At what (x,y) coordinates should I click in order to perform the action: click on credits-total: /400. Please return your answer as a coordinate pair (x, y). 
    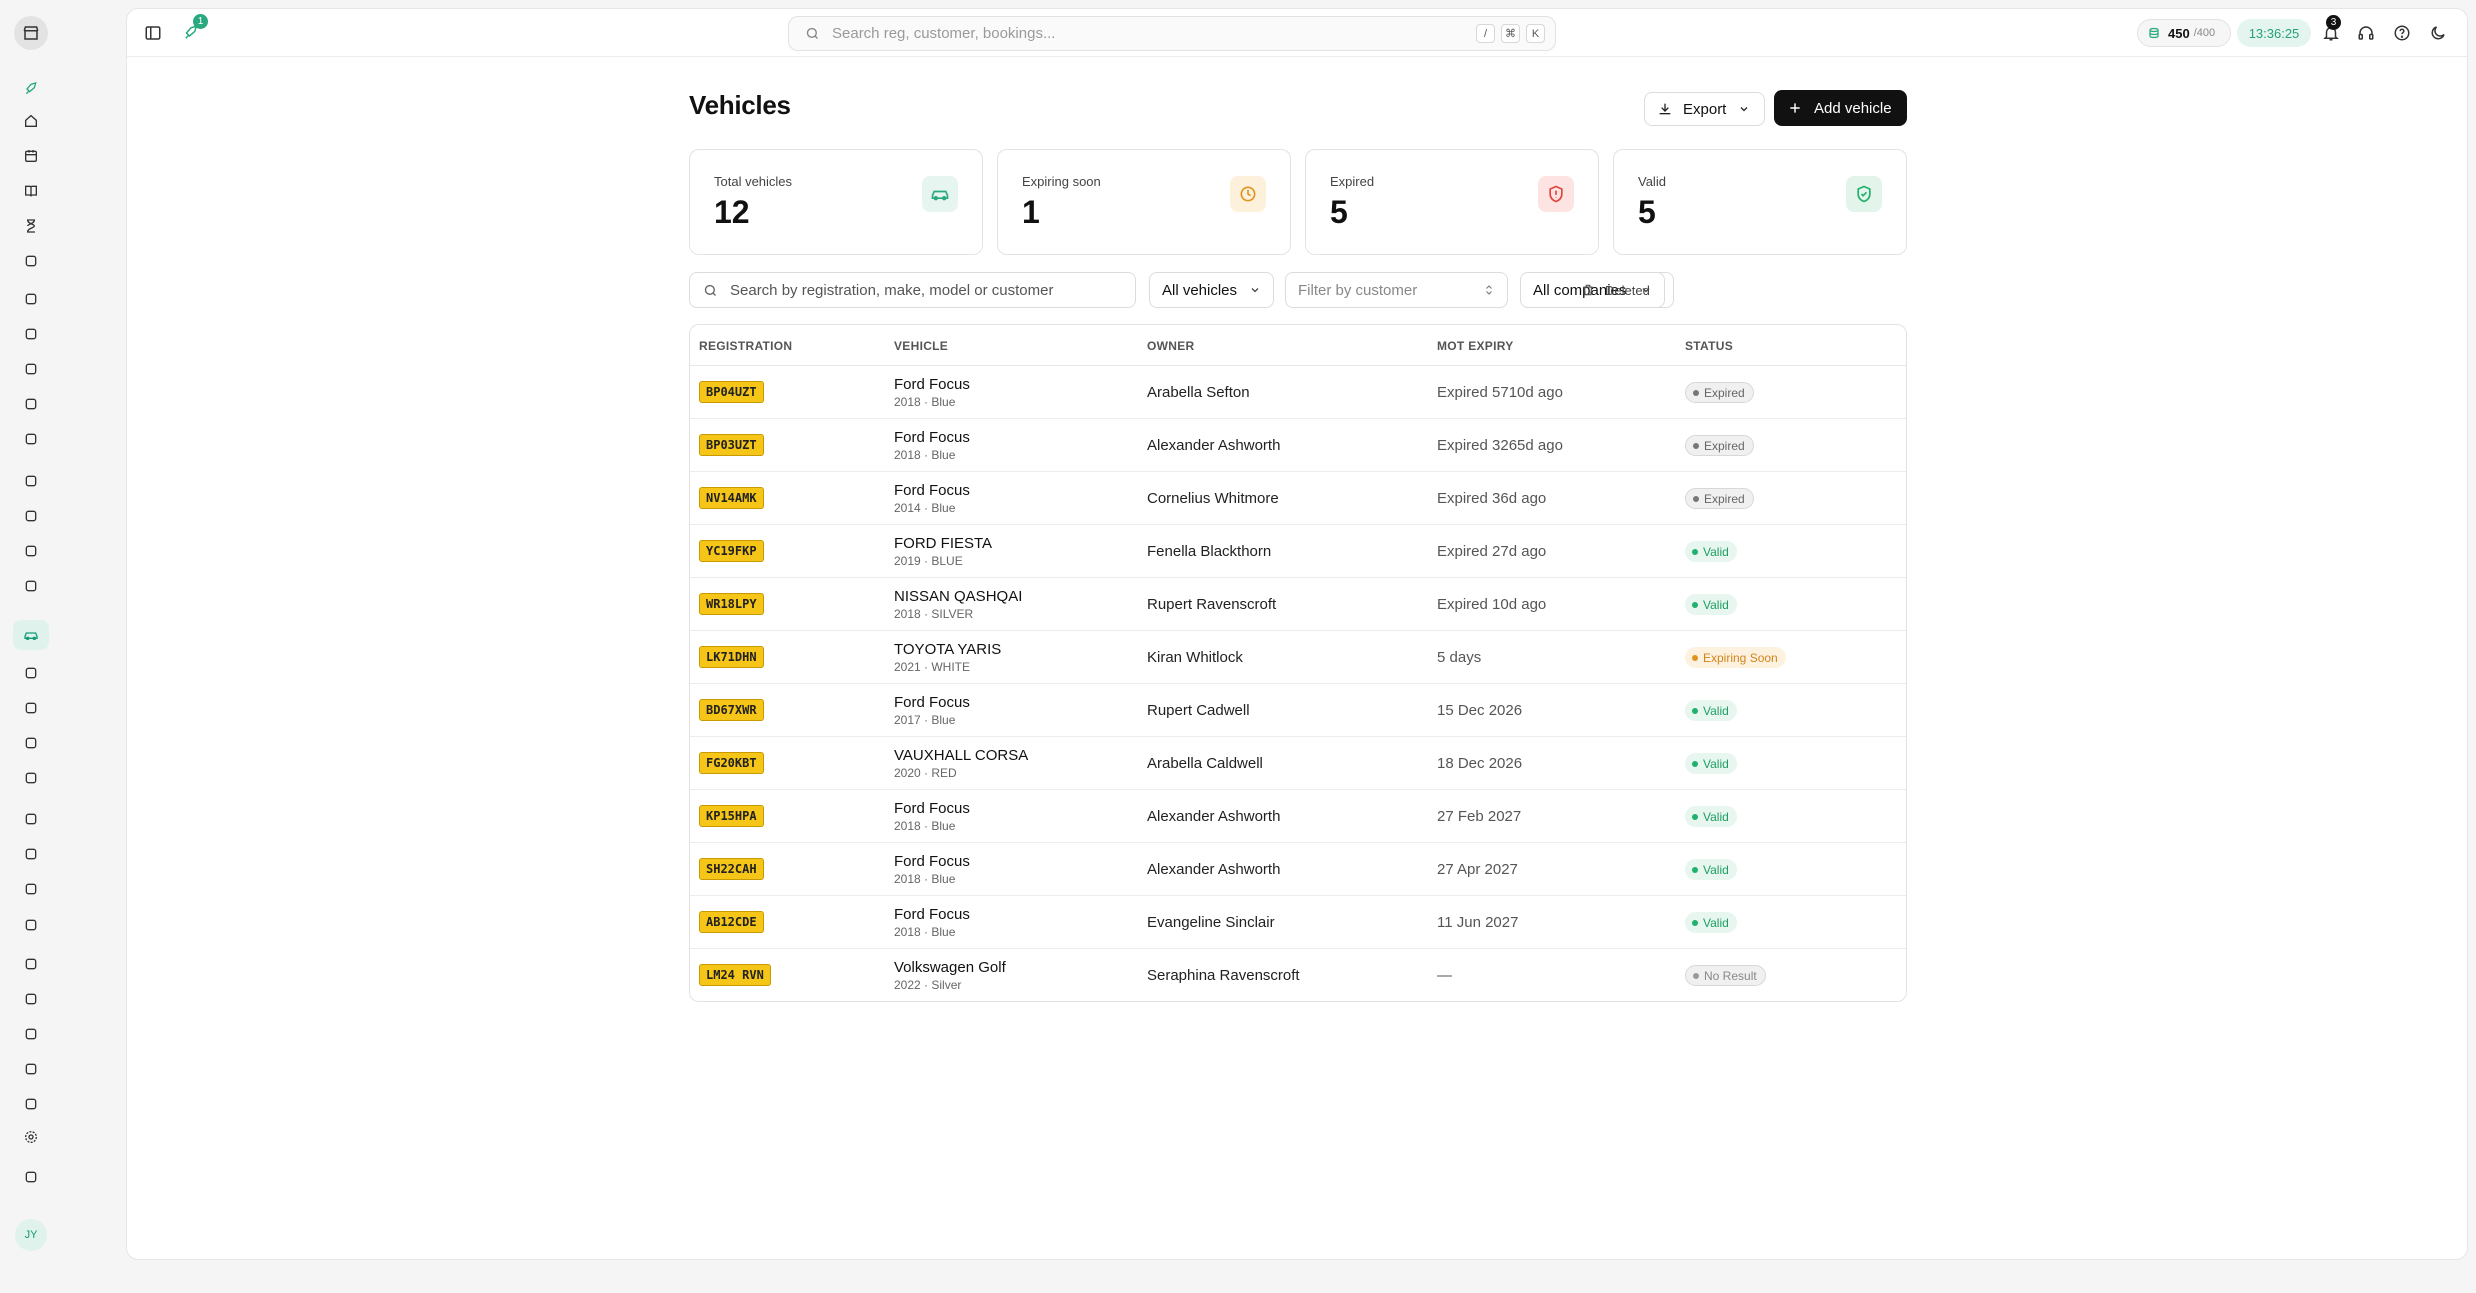
    Looking at the image, I should click on (2204, 33).